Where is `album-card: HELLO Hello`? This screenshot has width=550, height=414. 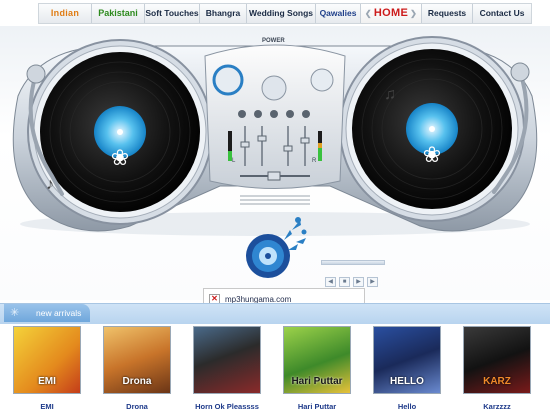 album-card: HELLO Hello is located at coordinates (407, 368).